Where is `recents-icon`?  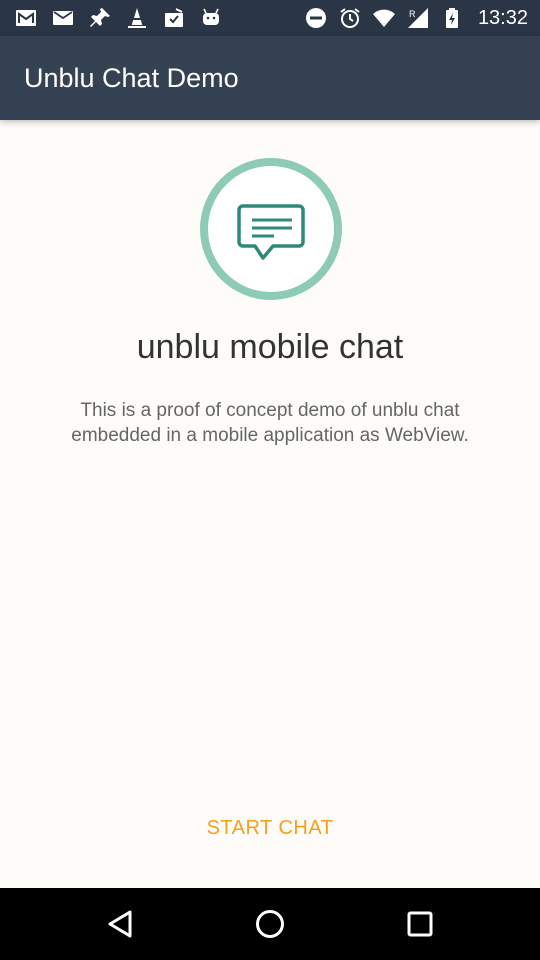 recents-icon is located at coordinates (420, 924).